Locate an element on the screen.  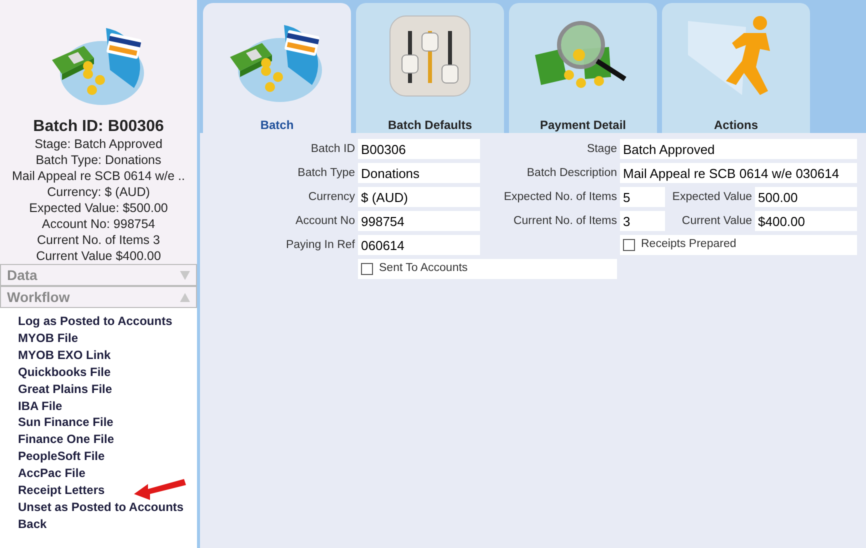
summary-line: Expected Value: $500.00 is located at coordinates (98, 208).